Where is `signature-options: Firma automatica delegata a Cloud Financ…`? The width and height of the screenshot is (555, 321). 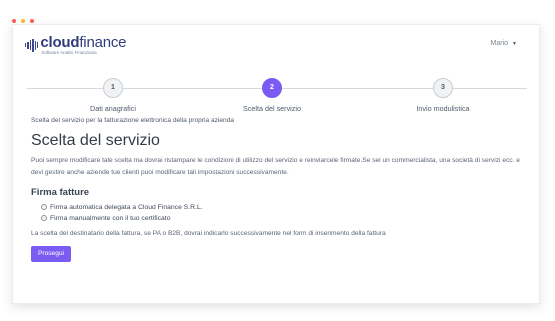
signature-options: Firma automatica delegata a Cloud Financ… is located at coordinates (281, 213).